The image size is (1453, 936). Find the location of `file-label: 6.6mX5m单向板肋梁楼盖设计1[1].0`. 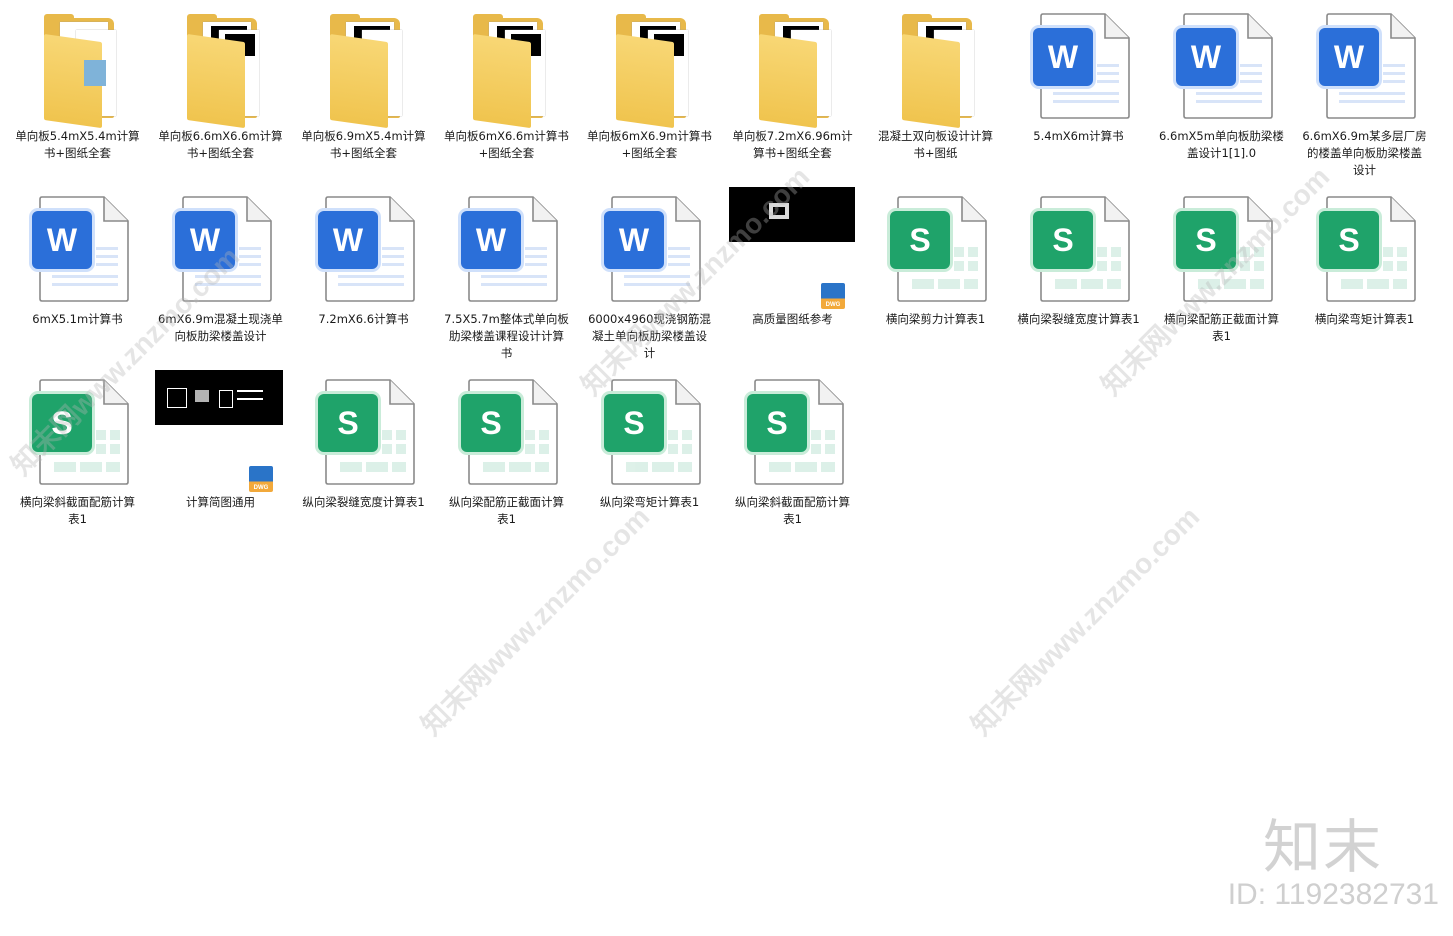

file-label: 6.6mX5m单向板肋梁楼盖设计1[1].0 is located at coordinates (1221, 144).